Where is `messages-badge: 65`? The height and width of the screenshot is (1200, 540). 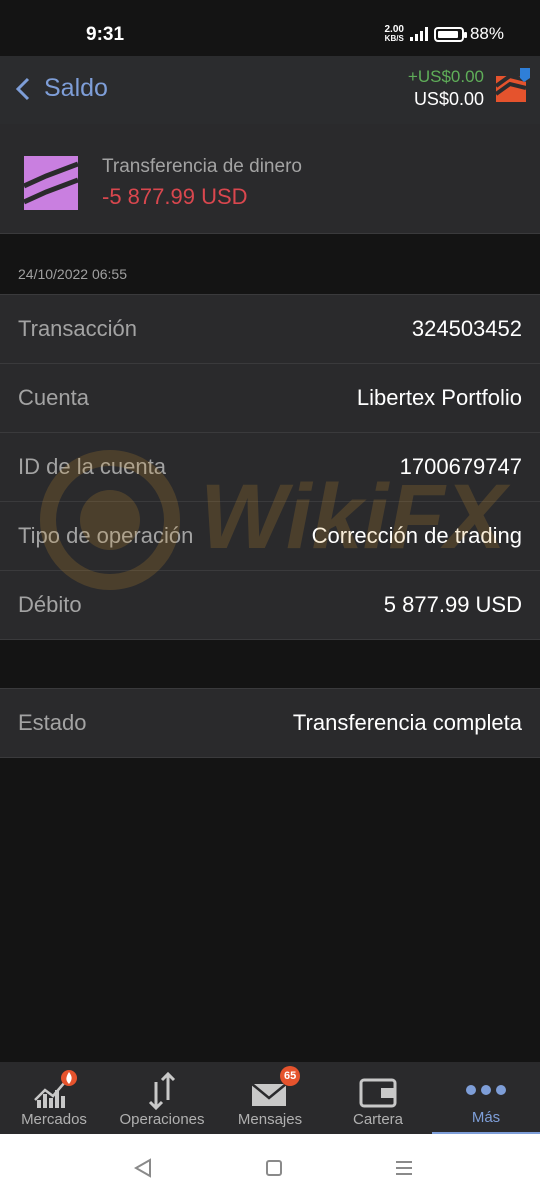 messages-badge: 65 is located at coordinates (290, 1076).